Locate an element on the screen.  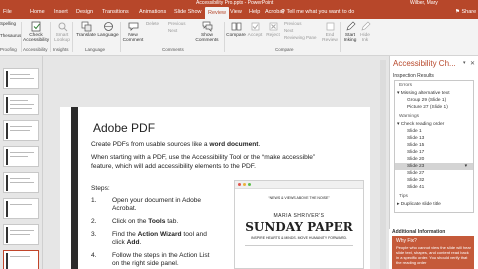
reject-button: Reject is located at coordinates (273, 29).